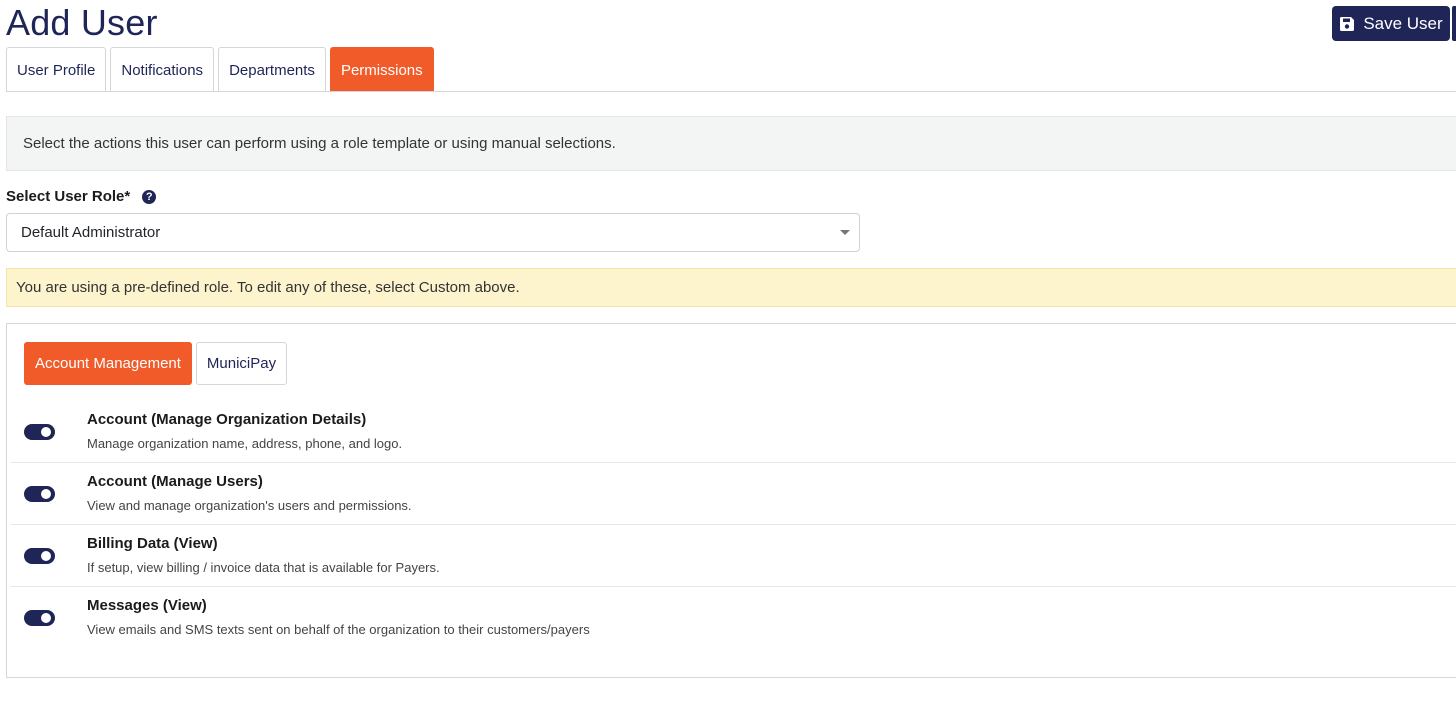 The image size is (1456, 707). What do you see at coordinates (1403, 23) in the screenshot?
I see `save-user-label: Save User` at bounding box center [1403, 23].